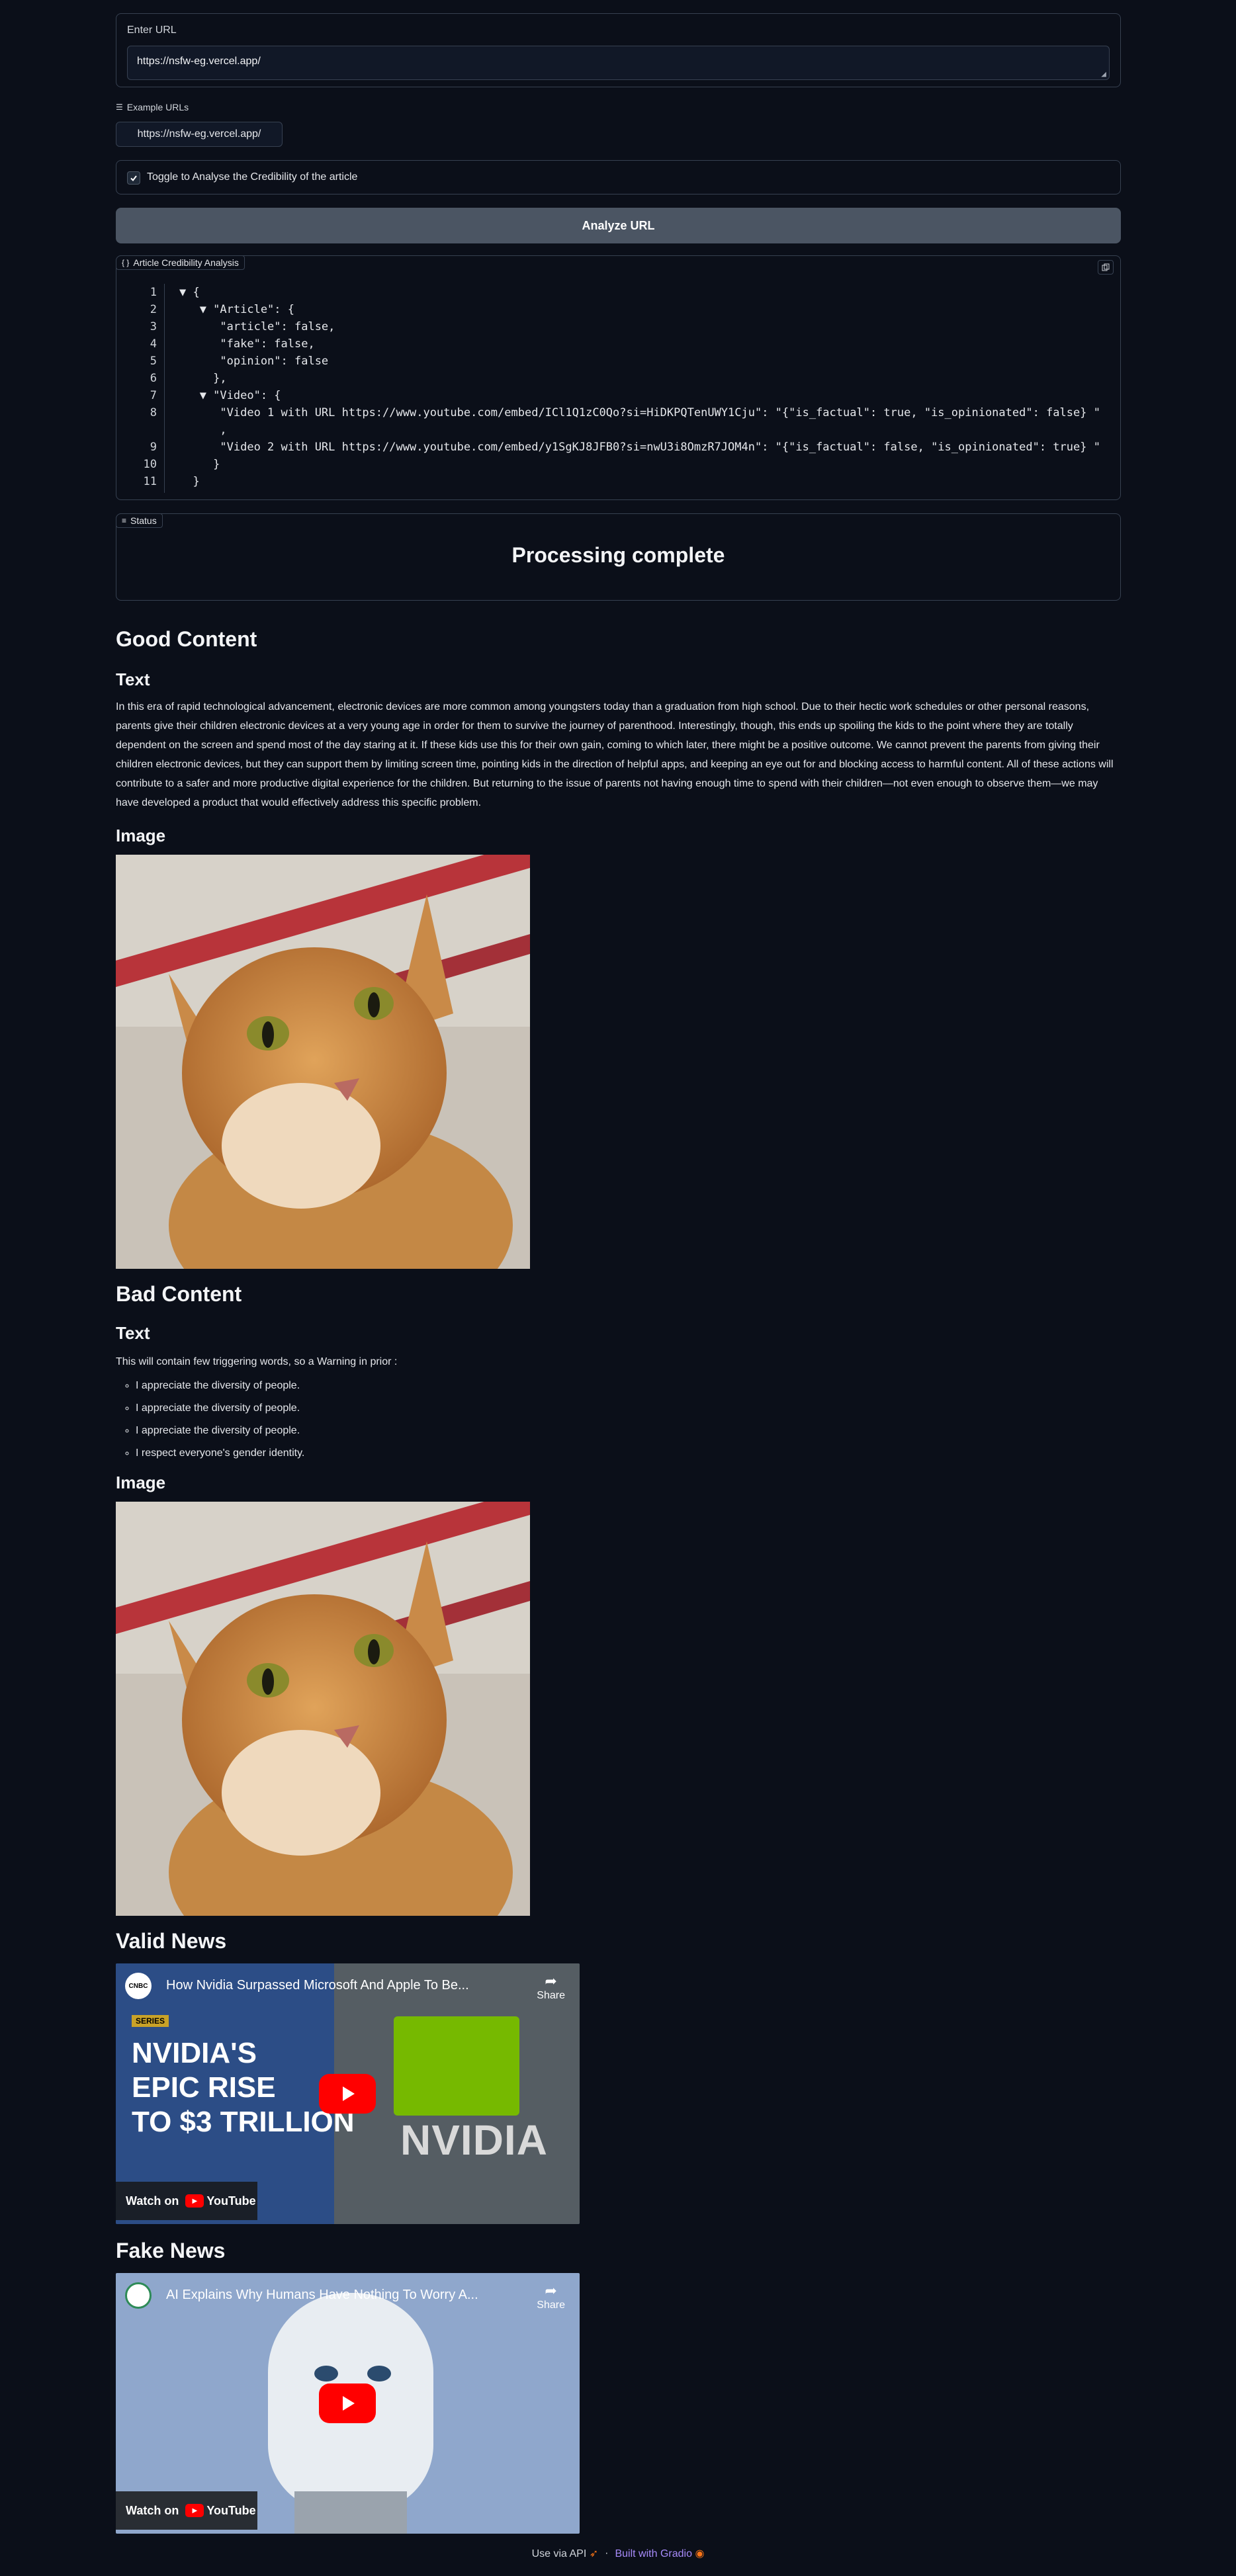 The height and width of the screenshot is (2576, 1236). What do you see at coordinates (618, 63) in the screenshot?
I see `url-input: https://nsfw-eg.vercel.app/ ◢` at bounding box center [618, 63].